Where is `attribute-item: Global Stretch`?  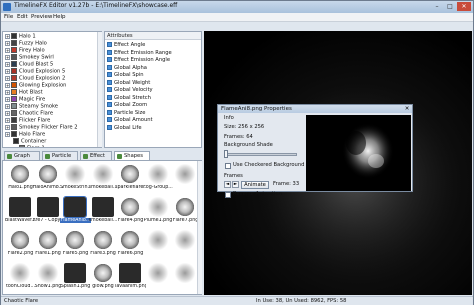
attribute-item: Global Stretch is located at coordinates (129, 98).